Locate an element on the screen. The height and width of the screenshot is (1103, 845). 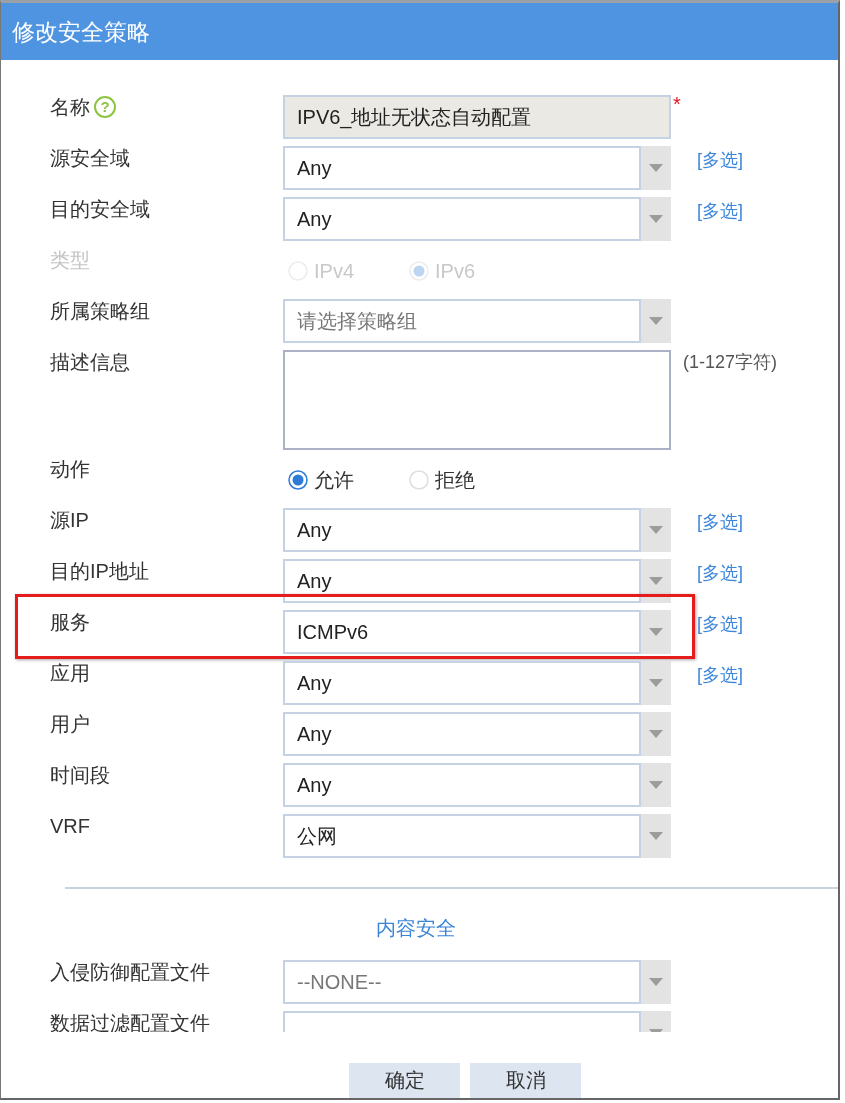
select-field: --NONE-- is located at coordinates (462, 982).